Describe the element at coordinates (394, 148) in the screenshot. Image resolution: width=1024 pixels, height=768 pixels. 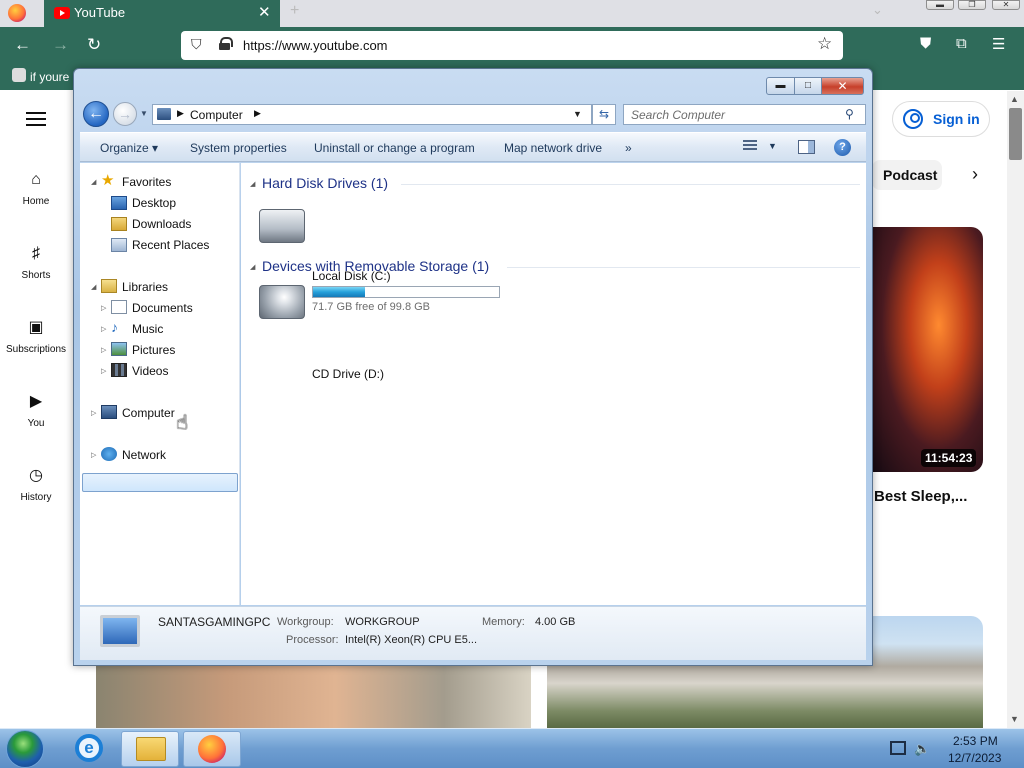
I see `uninstall-program-button: Uninstall or change a program` at that location.